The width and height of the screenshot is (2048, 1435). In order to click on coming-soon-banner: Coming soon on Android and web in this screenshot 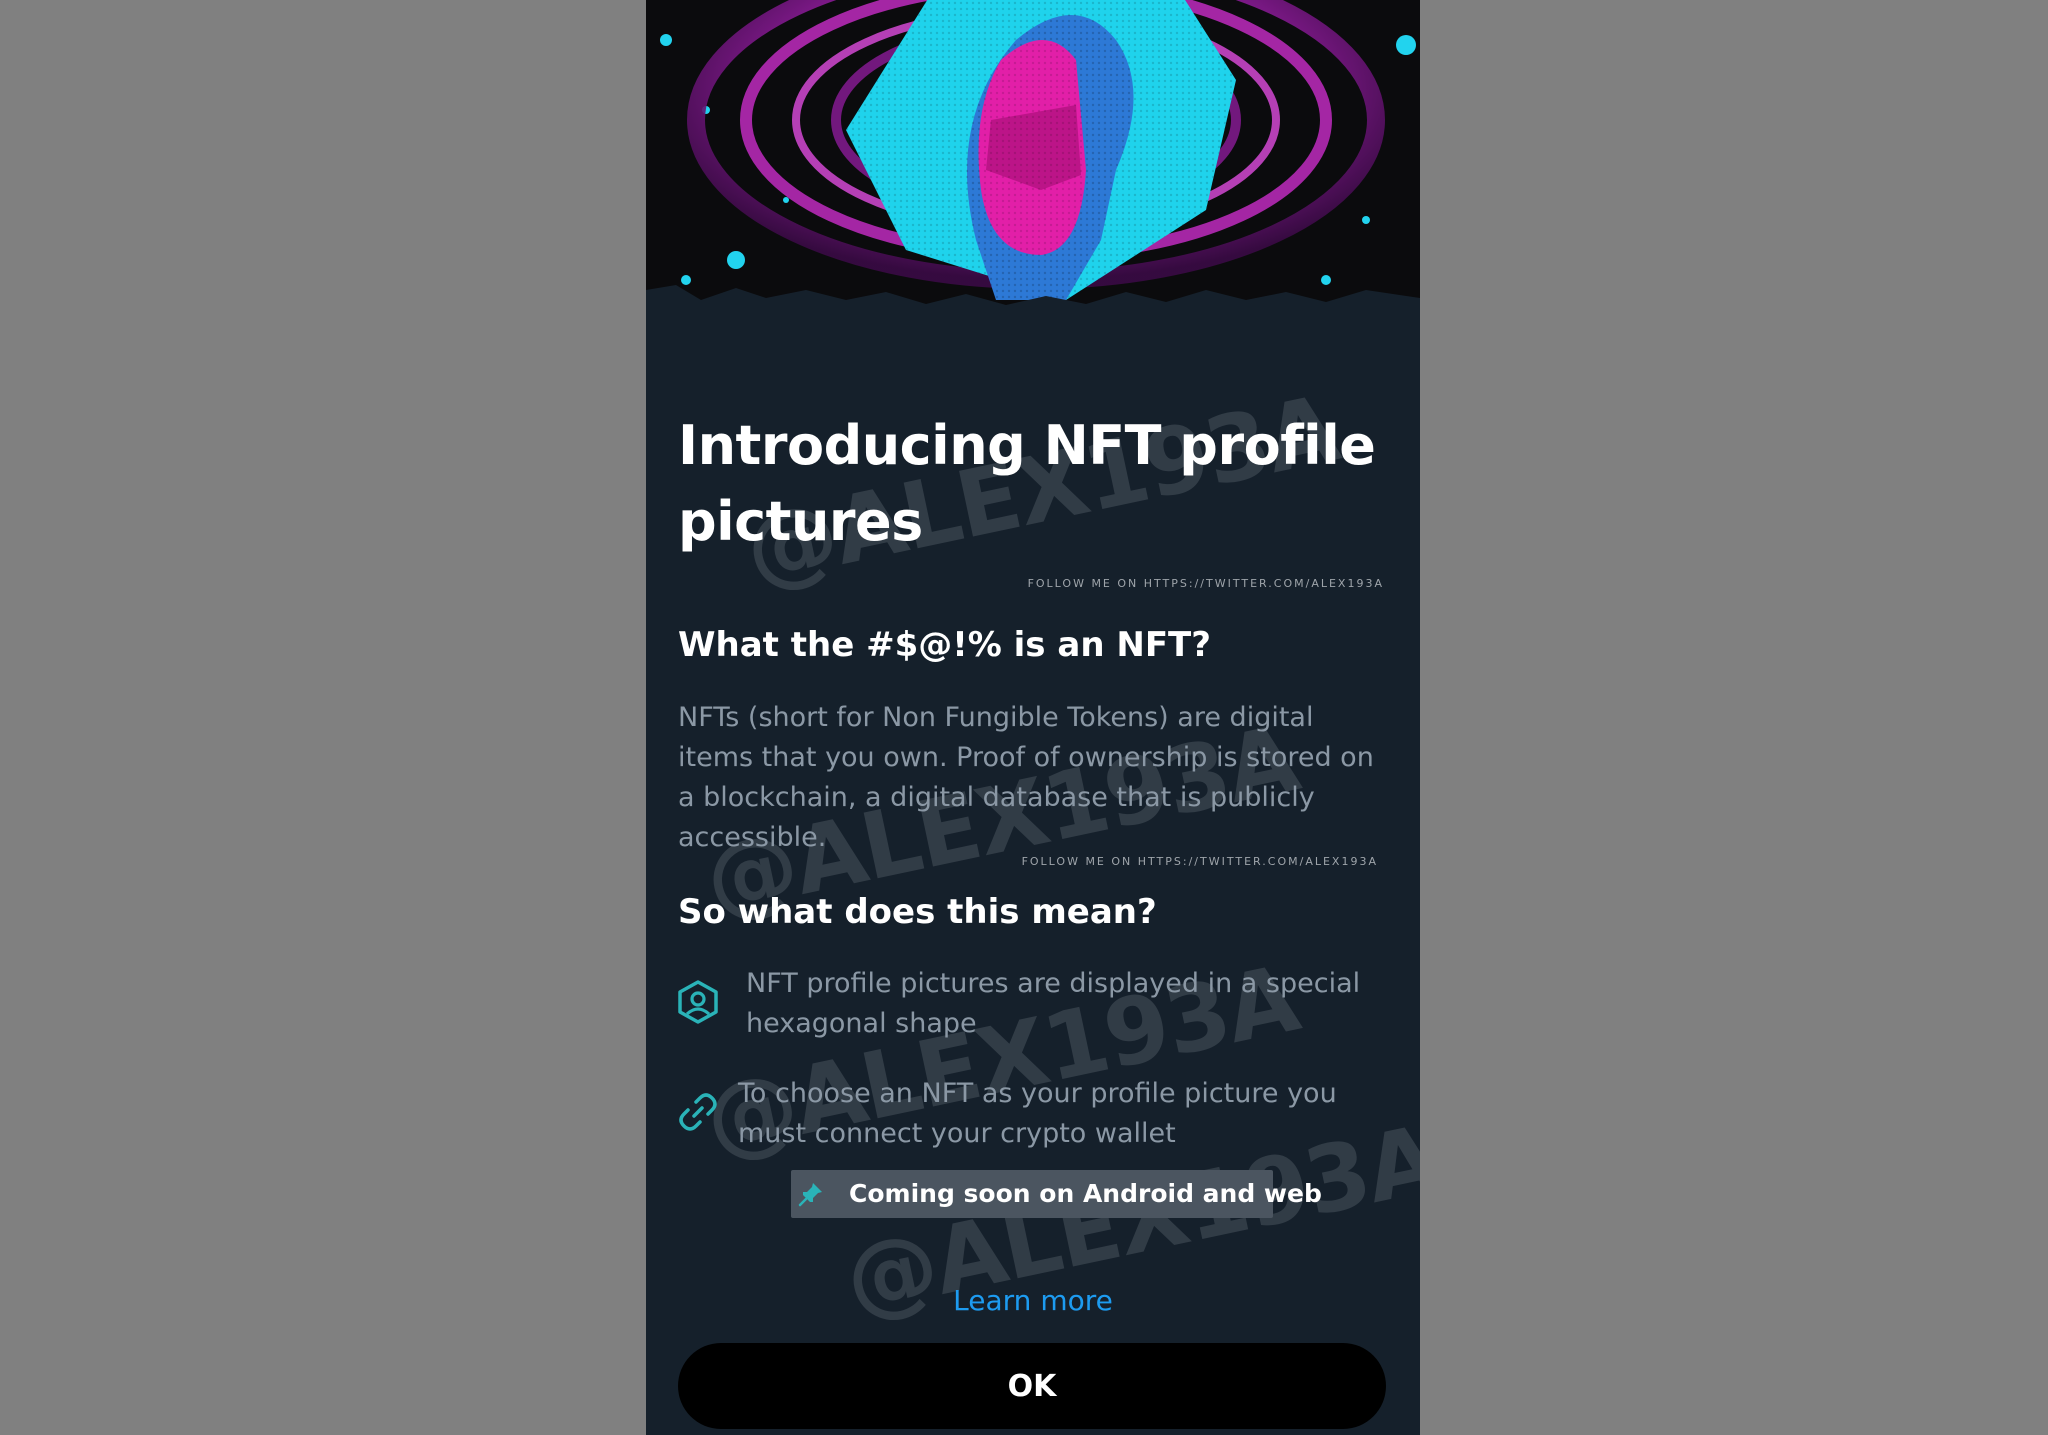, I will do `click(1056, 1194)`.